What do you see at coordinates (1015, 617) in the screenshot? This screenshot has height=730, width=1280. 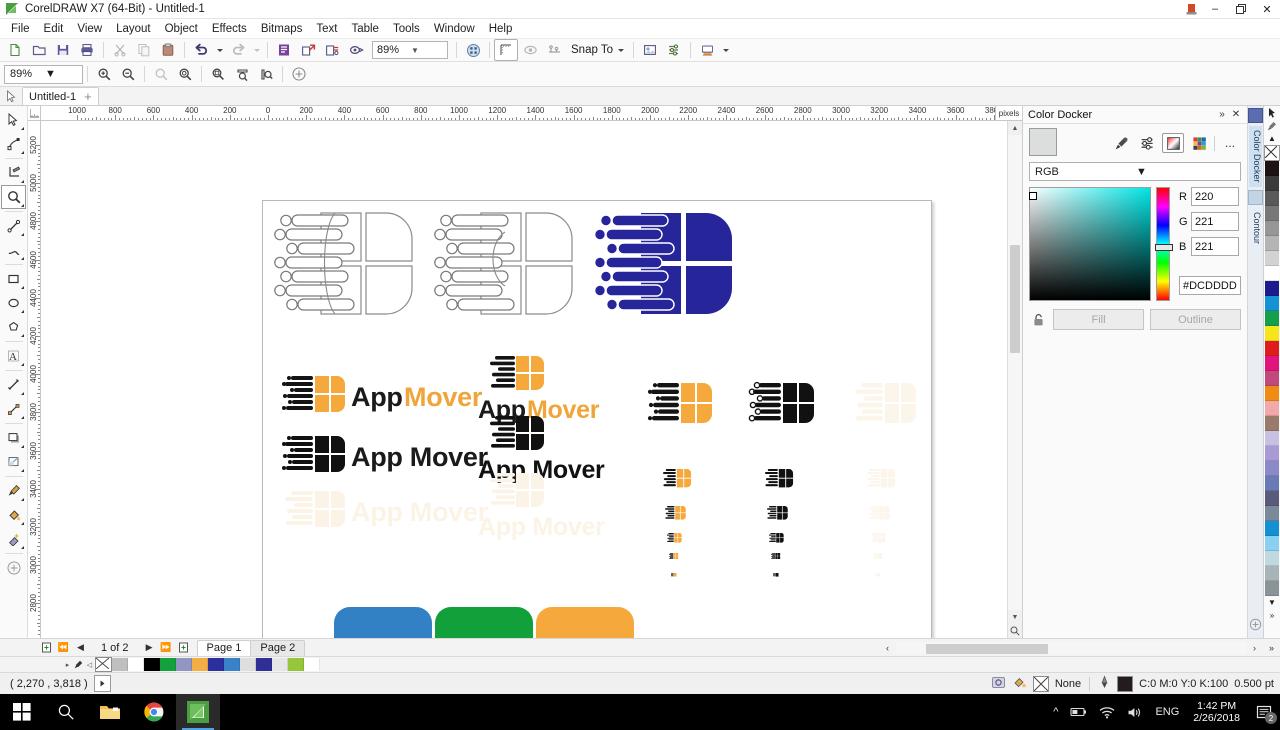 I see `scroll-down-button: ▼` at bounding box center [1015, 617].